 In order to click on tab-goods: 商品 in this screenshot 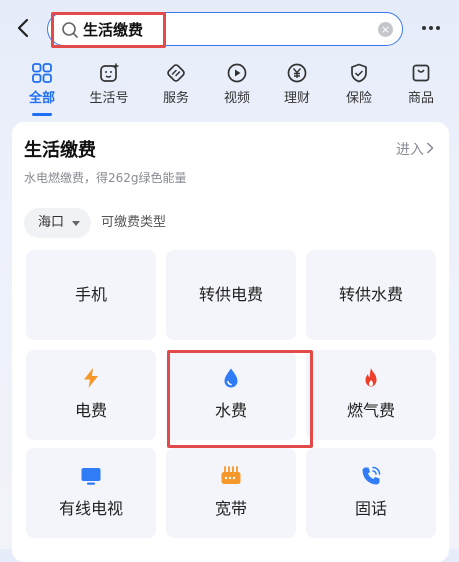, I will do `click(421, 85)`.